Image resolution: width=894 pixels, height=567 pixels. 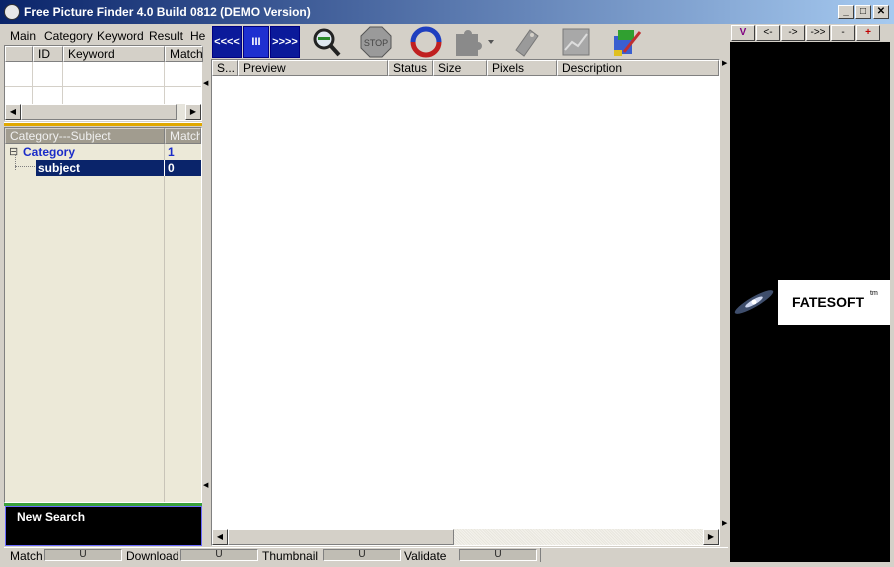 What do you see at coordinates (843, 33) in the screenshot?
I see `zoom-out-button: -` at bounding box center [843, 33].